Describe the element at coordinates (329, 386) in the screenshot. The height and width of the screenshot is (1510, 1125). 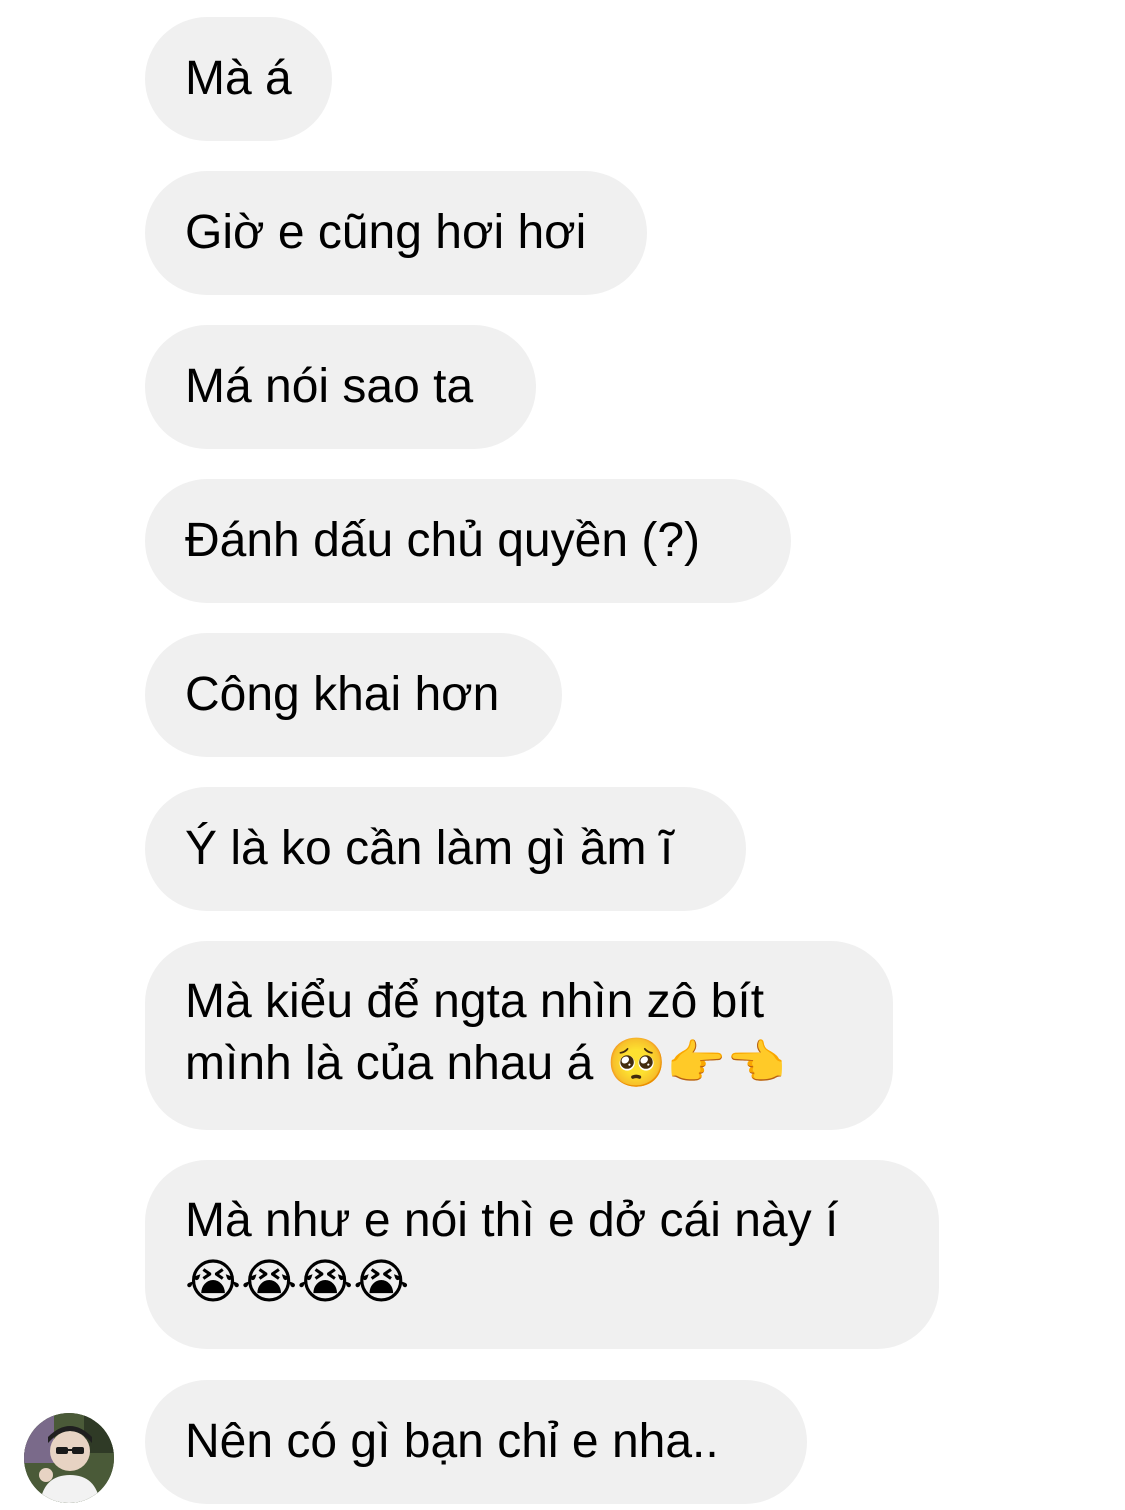
I see `message-text: Má nói sao ta` at that location.